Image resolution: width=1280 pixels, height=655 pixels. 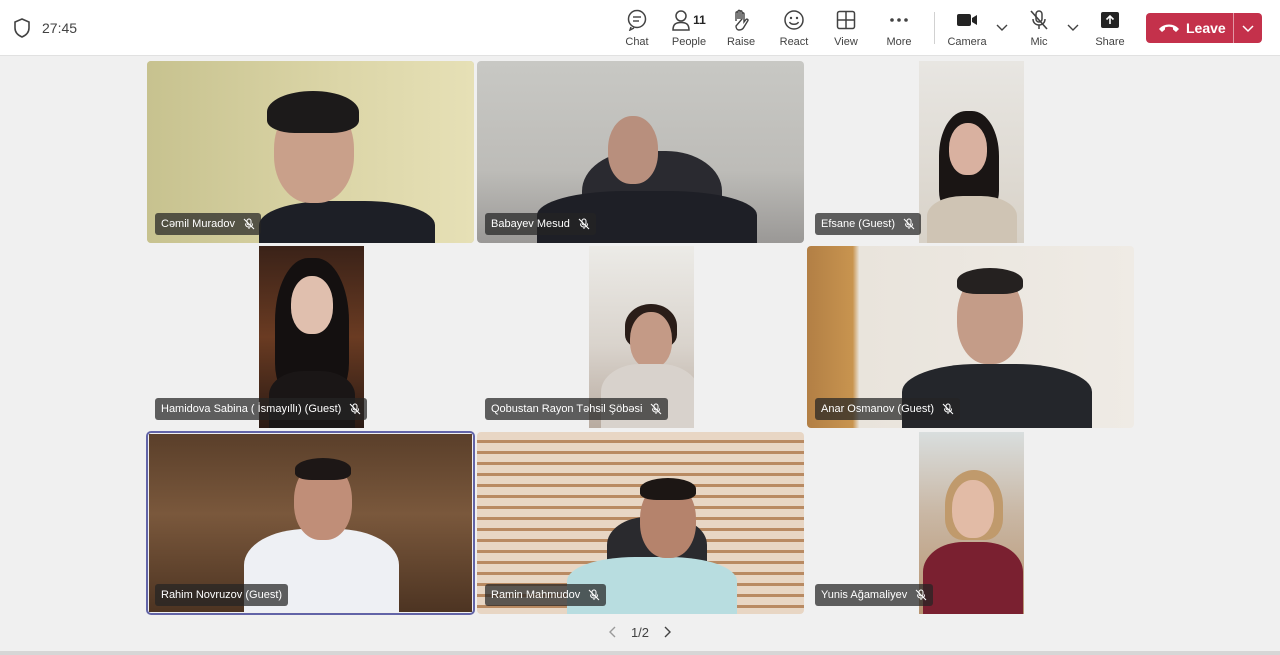 I want to click on gallery-pager: 1/2, so click(x=640, y=632).